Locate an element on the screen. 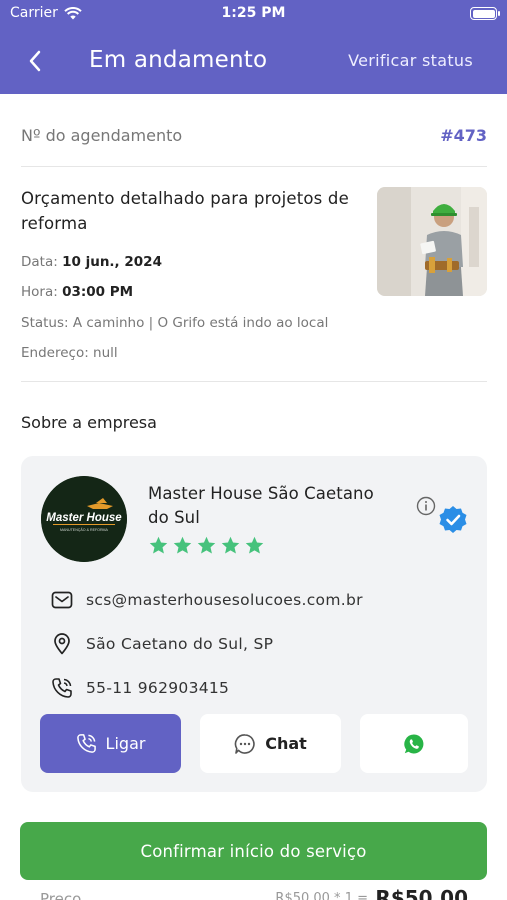 This screenshot has width=507, height=900. service-image is located at coordinates (432, 241).